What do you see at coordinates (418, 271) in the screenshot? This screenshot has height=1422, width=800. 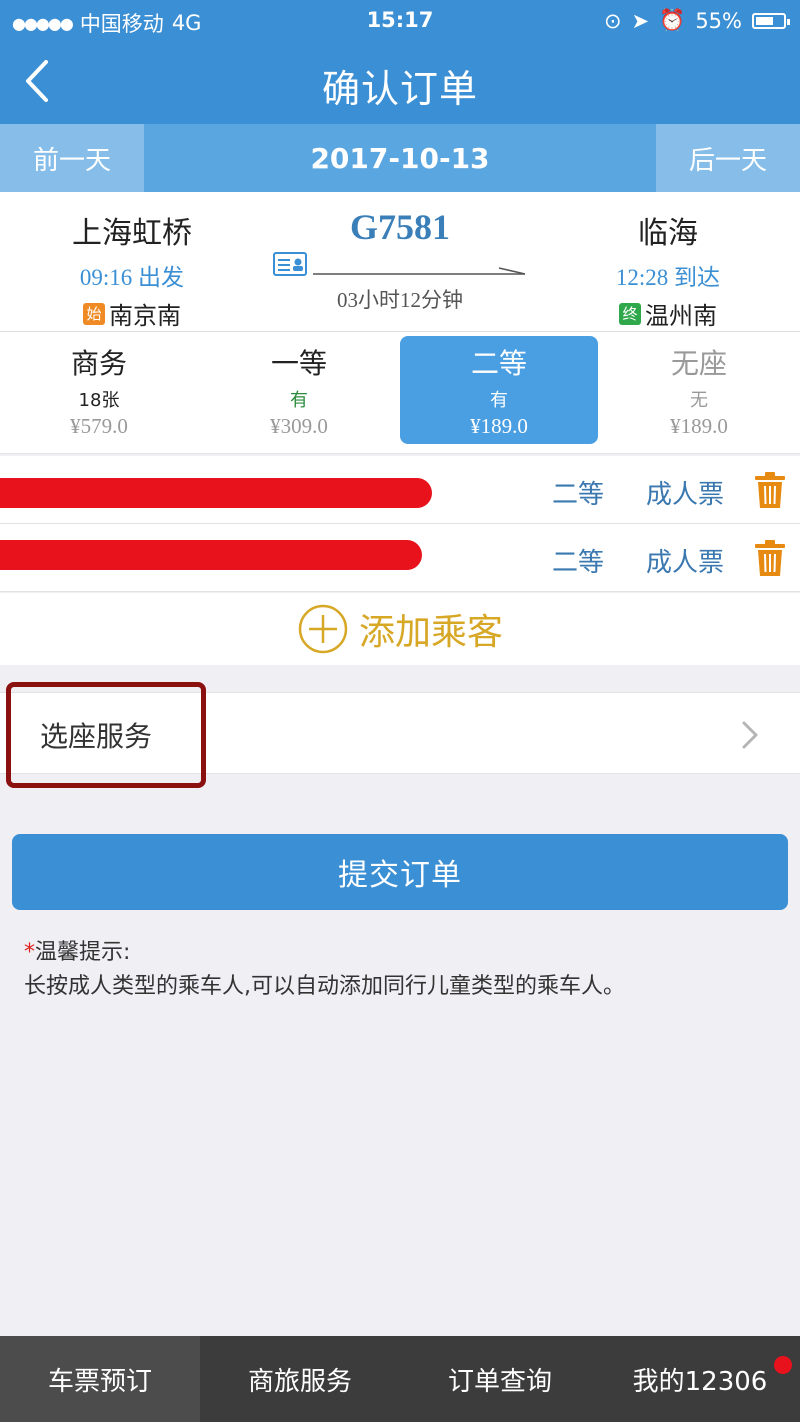 I see `route-arrow-icon` at bounding box center [418, 271].